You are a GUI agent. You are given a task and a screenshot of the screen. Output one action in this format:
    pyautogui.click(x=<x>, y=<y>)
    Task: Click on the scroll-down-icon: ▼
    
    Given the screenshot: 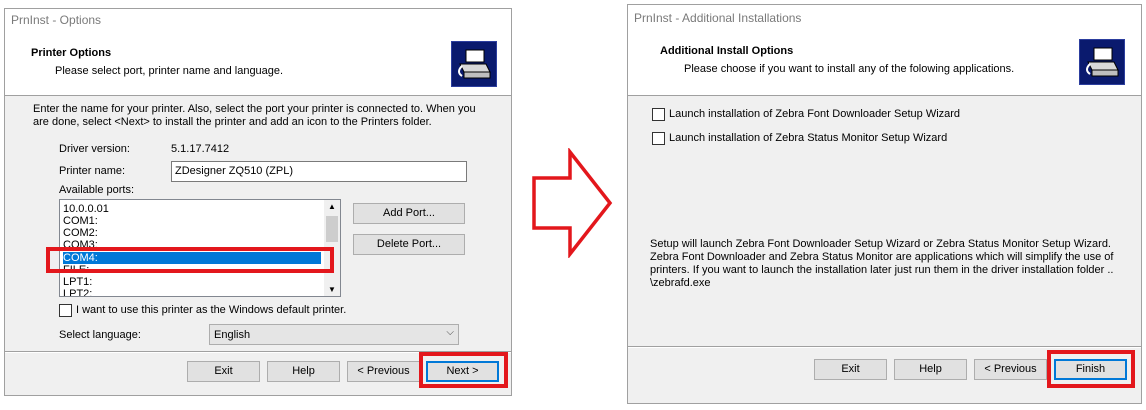 What is the action you would take?
    pyautogui.click(x=332, y=289)
    